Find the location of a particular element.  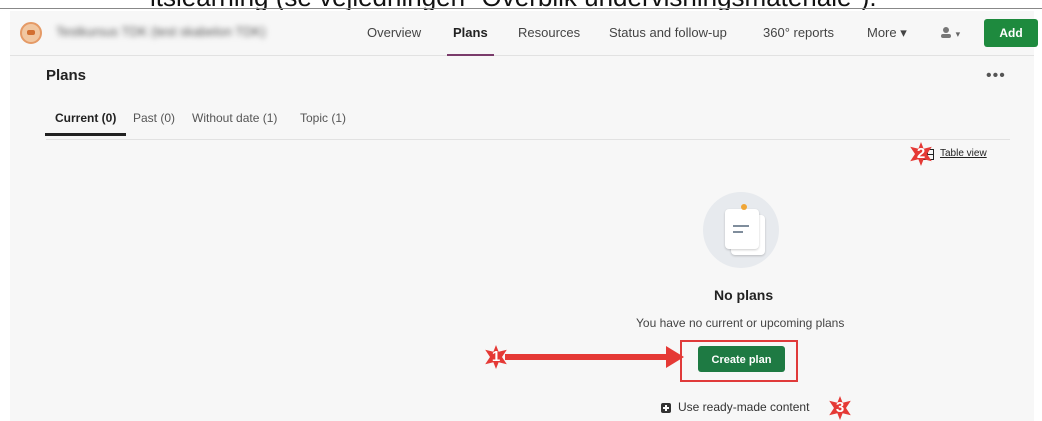

pin-icon is located at coordinates (744, 207).